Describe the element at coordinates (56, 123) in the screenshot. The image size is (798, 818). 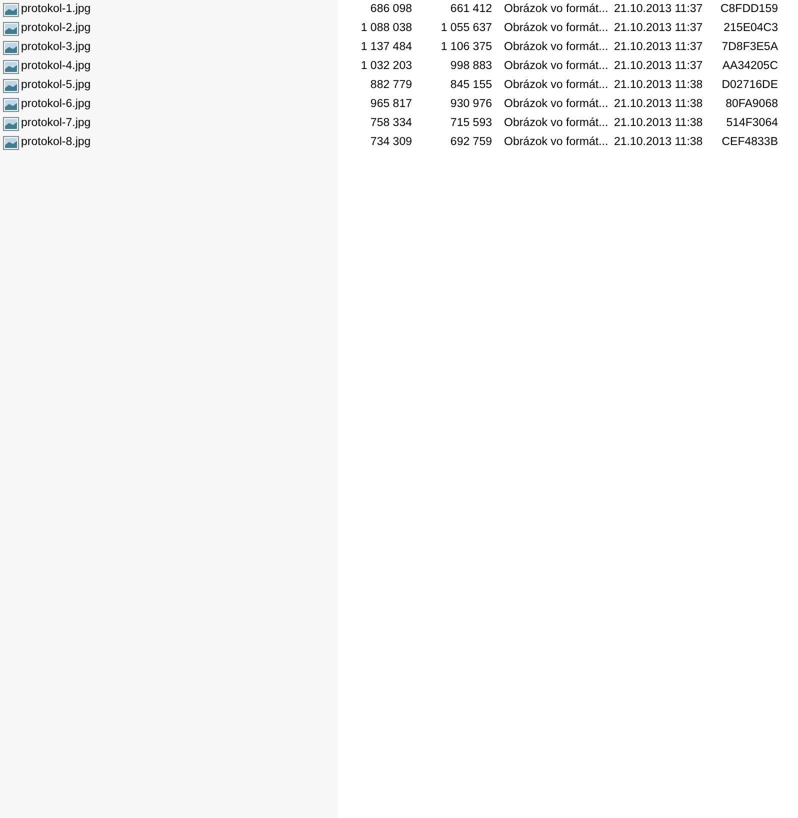
I see `file-name: protokol-7.jpg` at that location.